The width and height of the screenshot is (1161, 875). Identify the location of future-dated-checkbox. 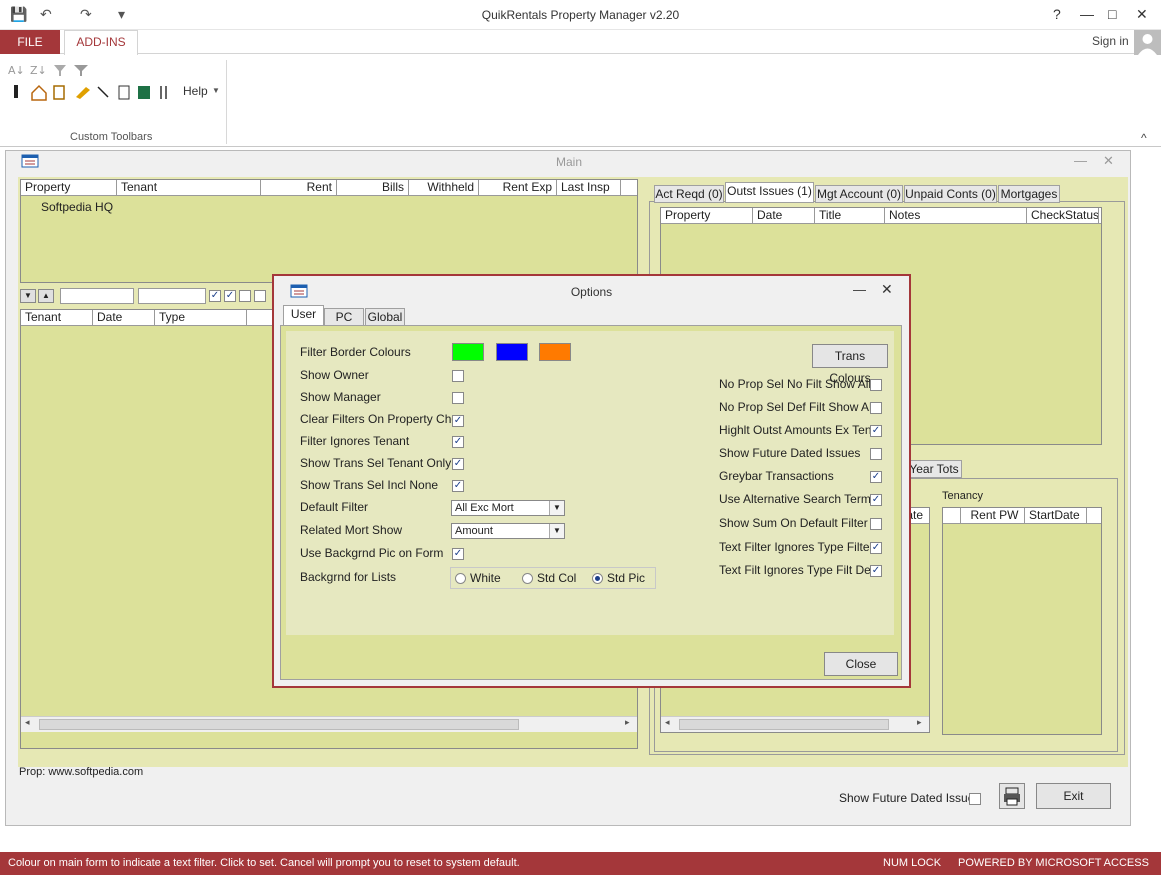
(876, 454).